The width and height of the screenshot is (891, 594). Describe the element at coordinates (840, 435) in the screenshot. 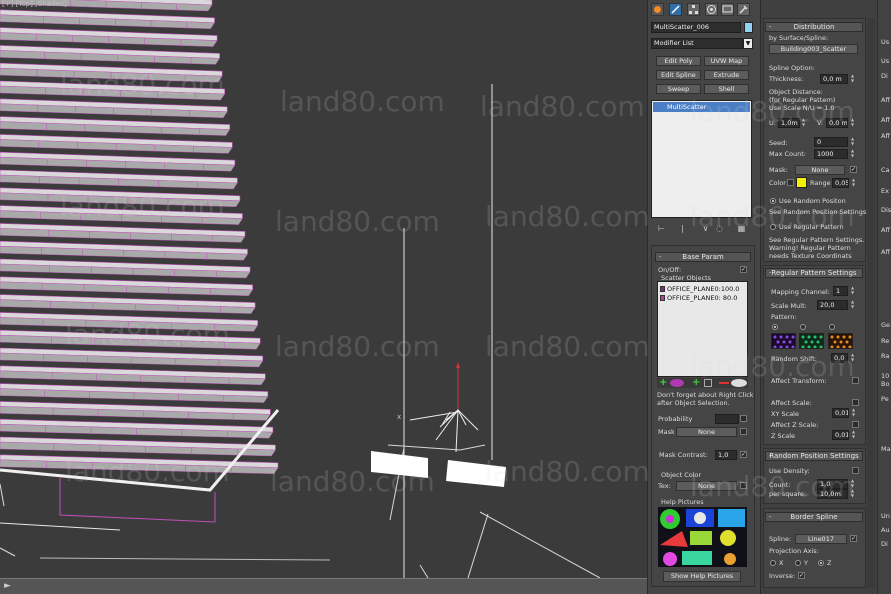

I see `z-scale-field: 0,01` at that location.